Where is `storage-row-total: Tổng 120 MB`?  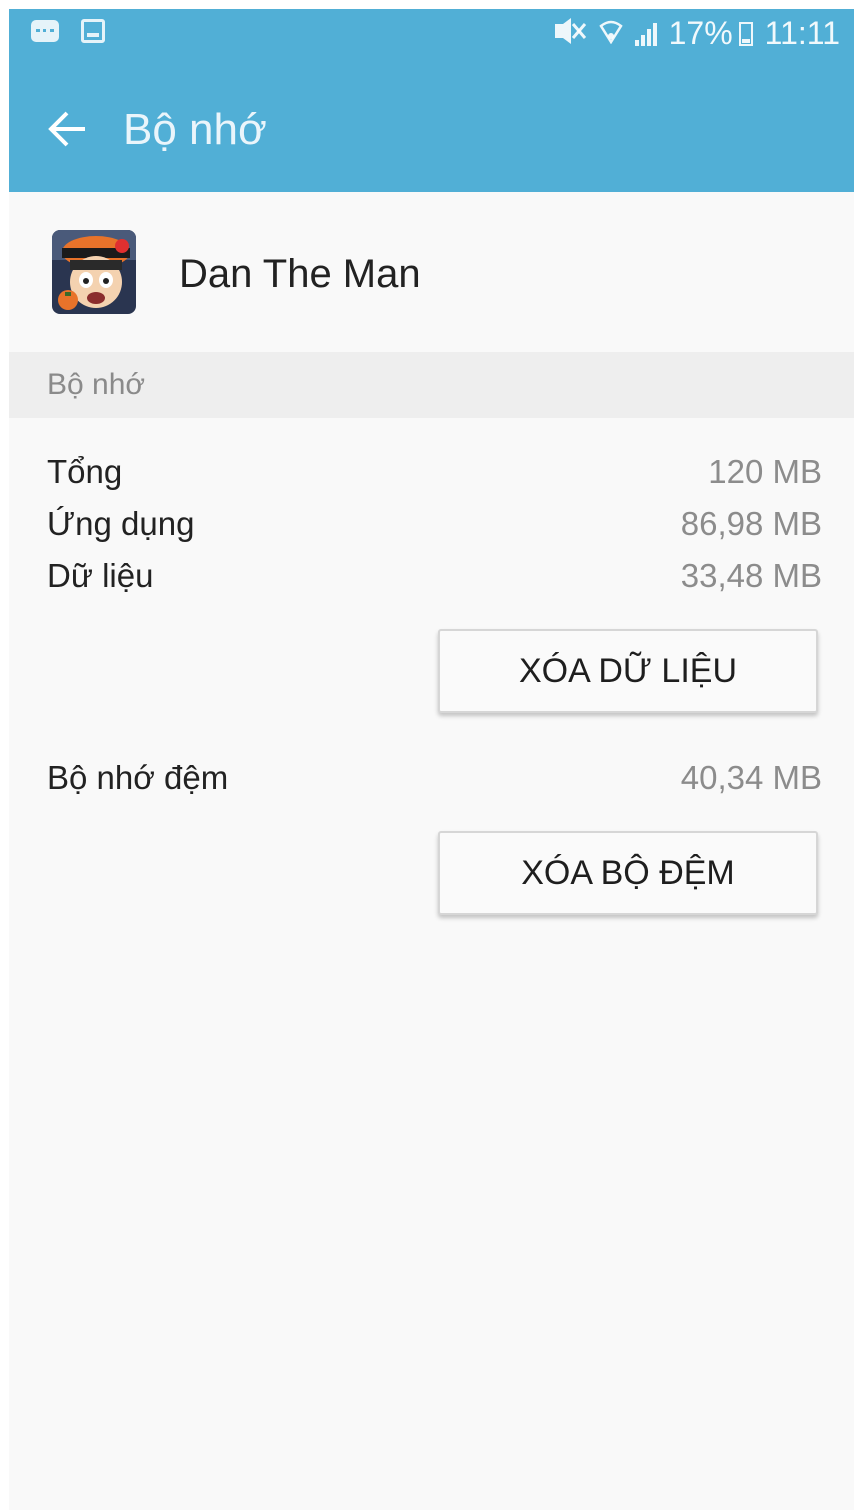 storage-row-total: Tổng 120 MB is located at coordinates (434, 475).